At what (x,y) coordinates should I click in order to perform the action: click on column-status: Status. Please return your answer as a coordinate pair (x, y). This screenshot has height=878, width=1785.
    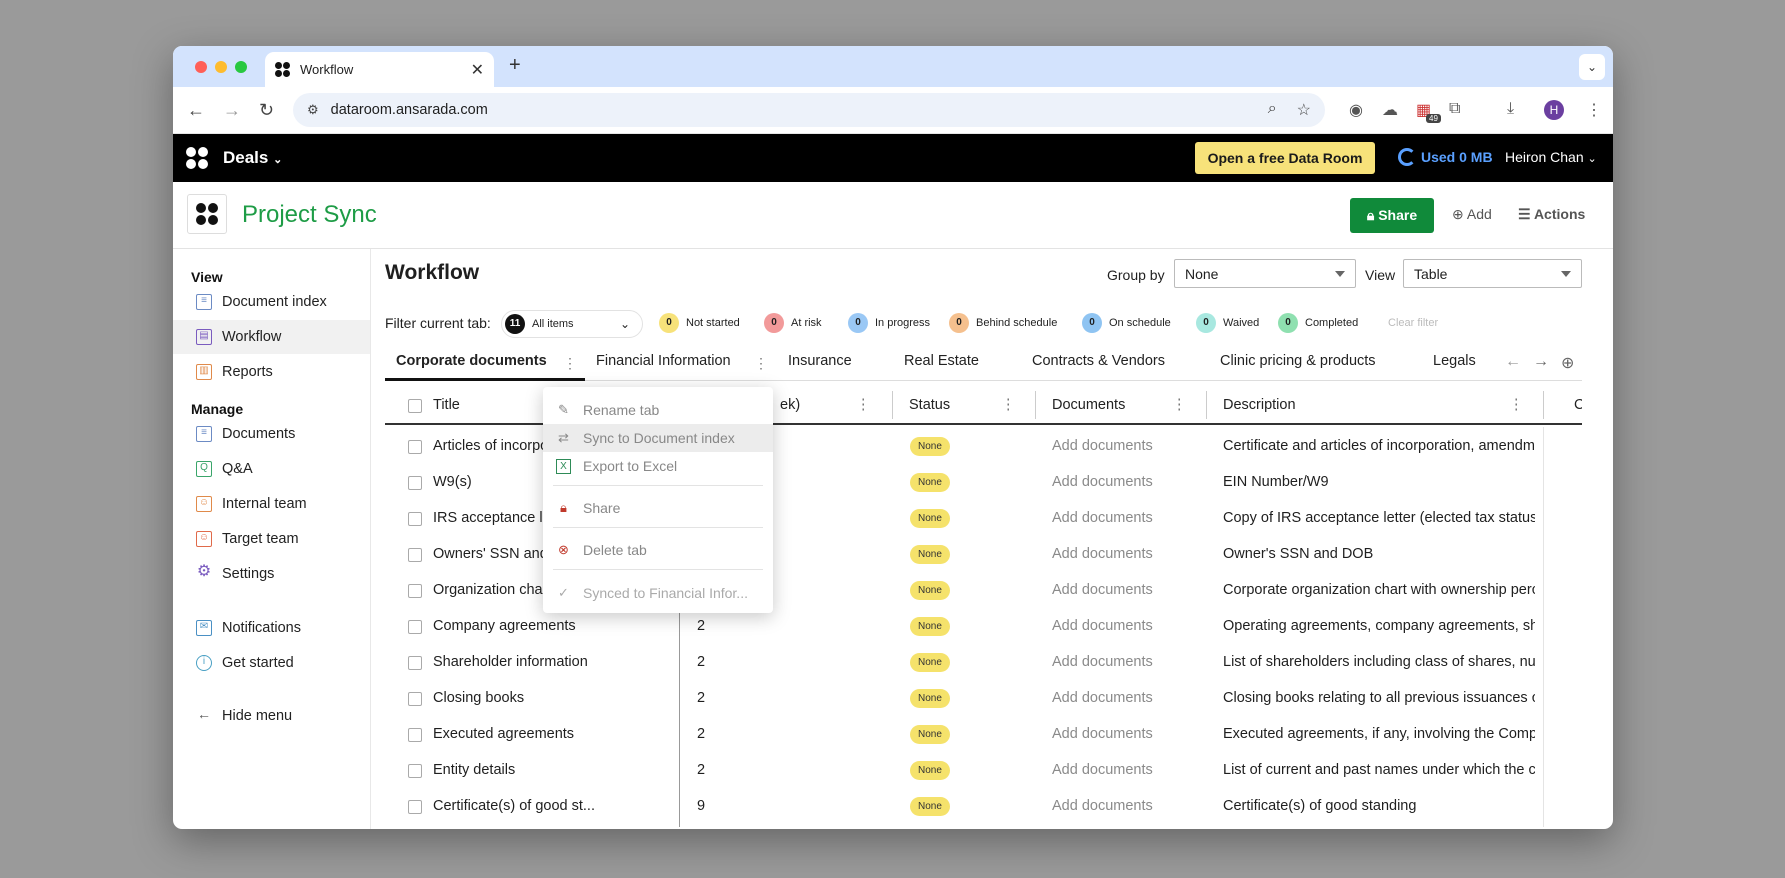
    Looking at the image, I should click on (929, 405).